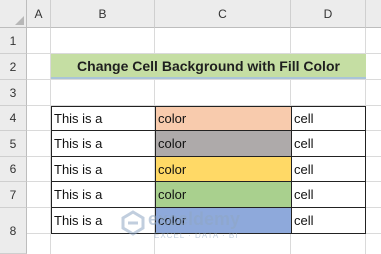  I want to click on cell-b7: This is a, so click(103, 194).